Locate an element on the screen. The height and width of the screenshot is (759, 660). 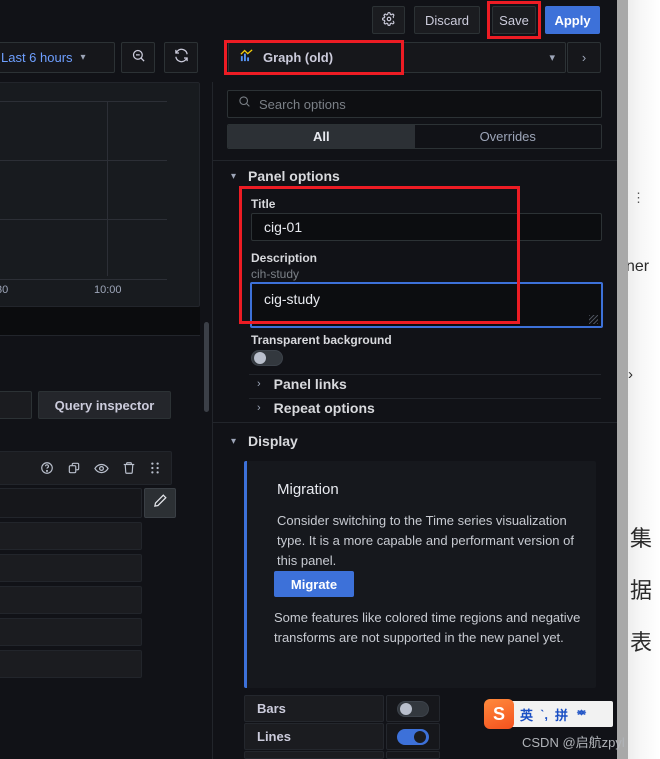
description-textarea: cig-study is located at coordinates (426, 305).